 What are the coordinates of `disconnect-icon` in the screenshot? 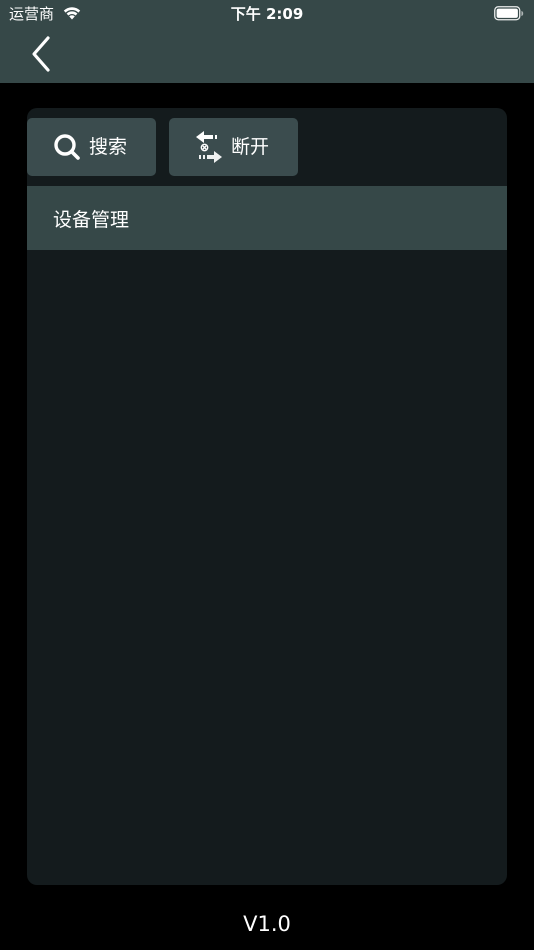 It's located at (209, 147).